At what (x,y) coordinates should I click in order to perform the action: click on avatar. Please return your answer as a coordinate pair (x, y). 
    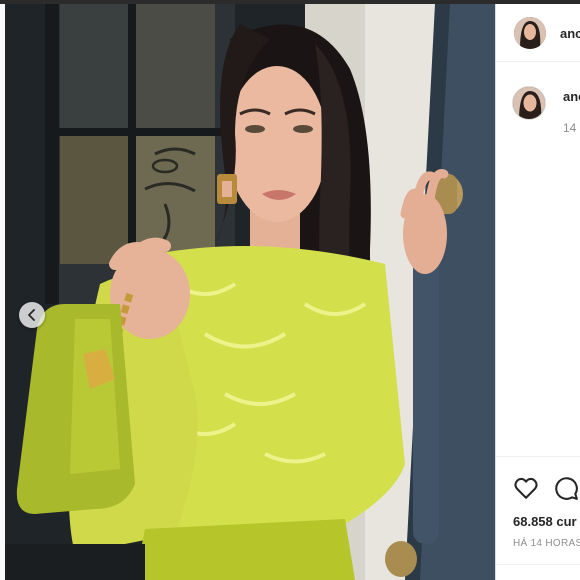
    Looking at the image, I should click on (530, 33).